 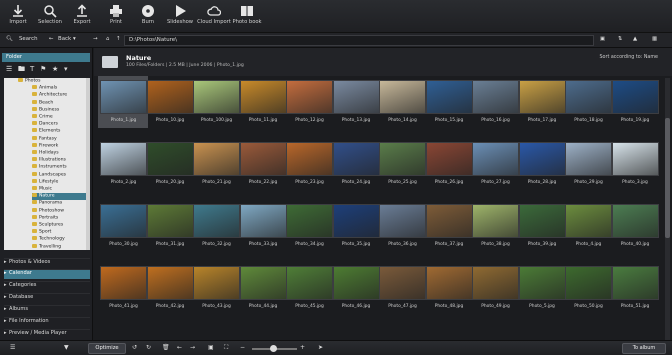 What do you see at coordinates (9, 69) in the screenshot?
I see `list-icon: ☰` at bounding box center [9, 69].